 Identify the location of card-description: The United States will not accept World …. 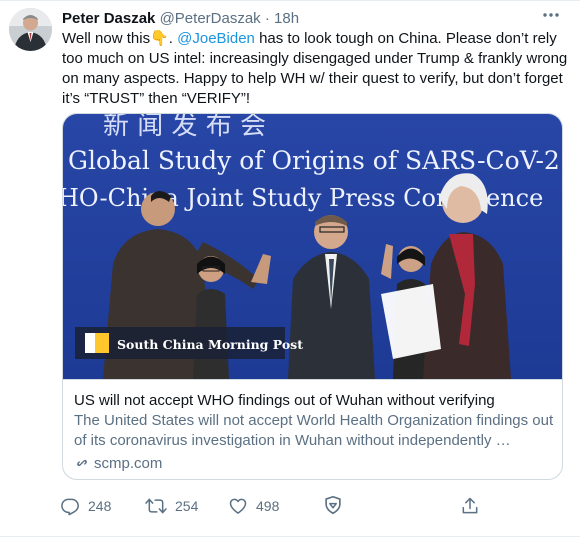
(314, 430).